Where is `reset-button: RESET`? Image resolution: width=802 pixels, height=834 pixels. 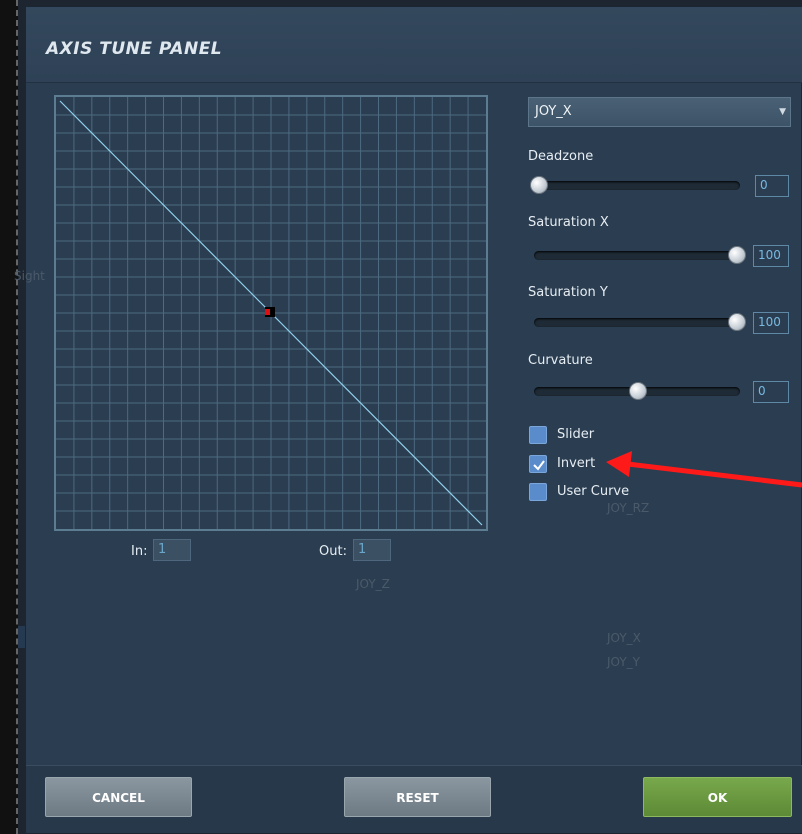
reset-button: RESET is located at coordinates (417, 797).